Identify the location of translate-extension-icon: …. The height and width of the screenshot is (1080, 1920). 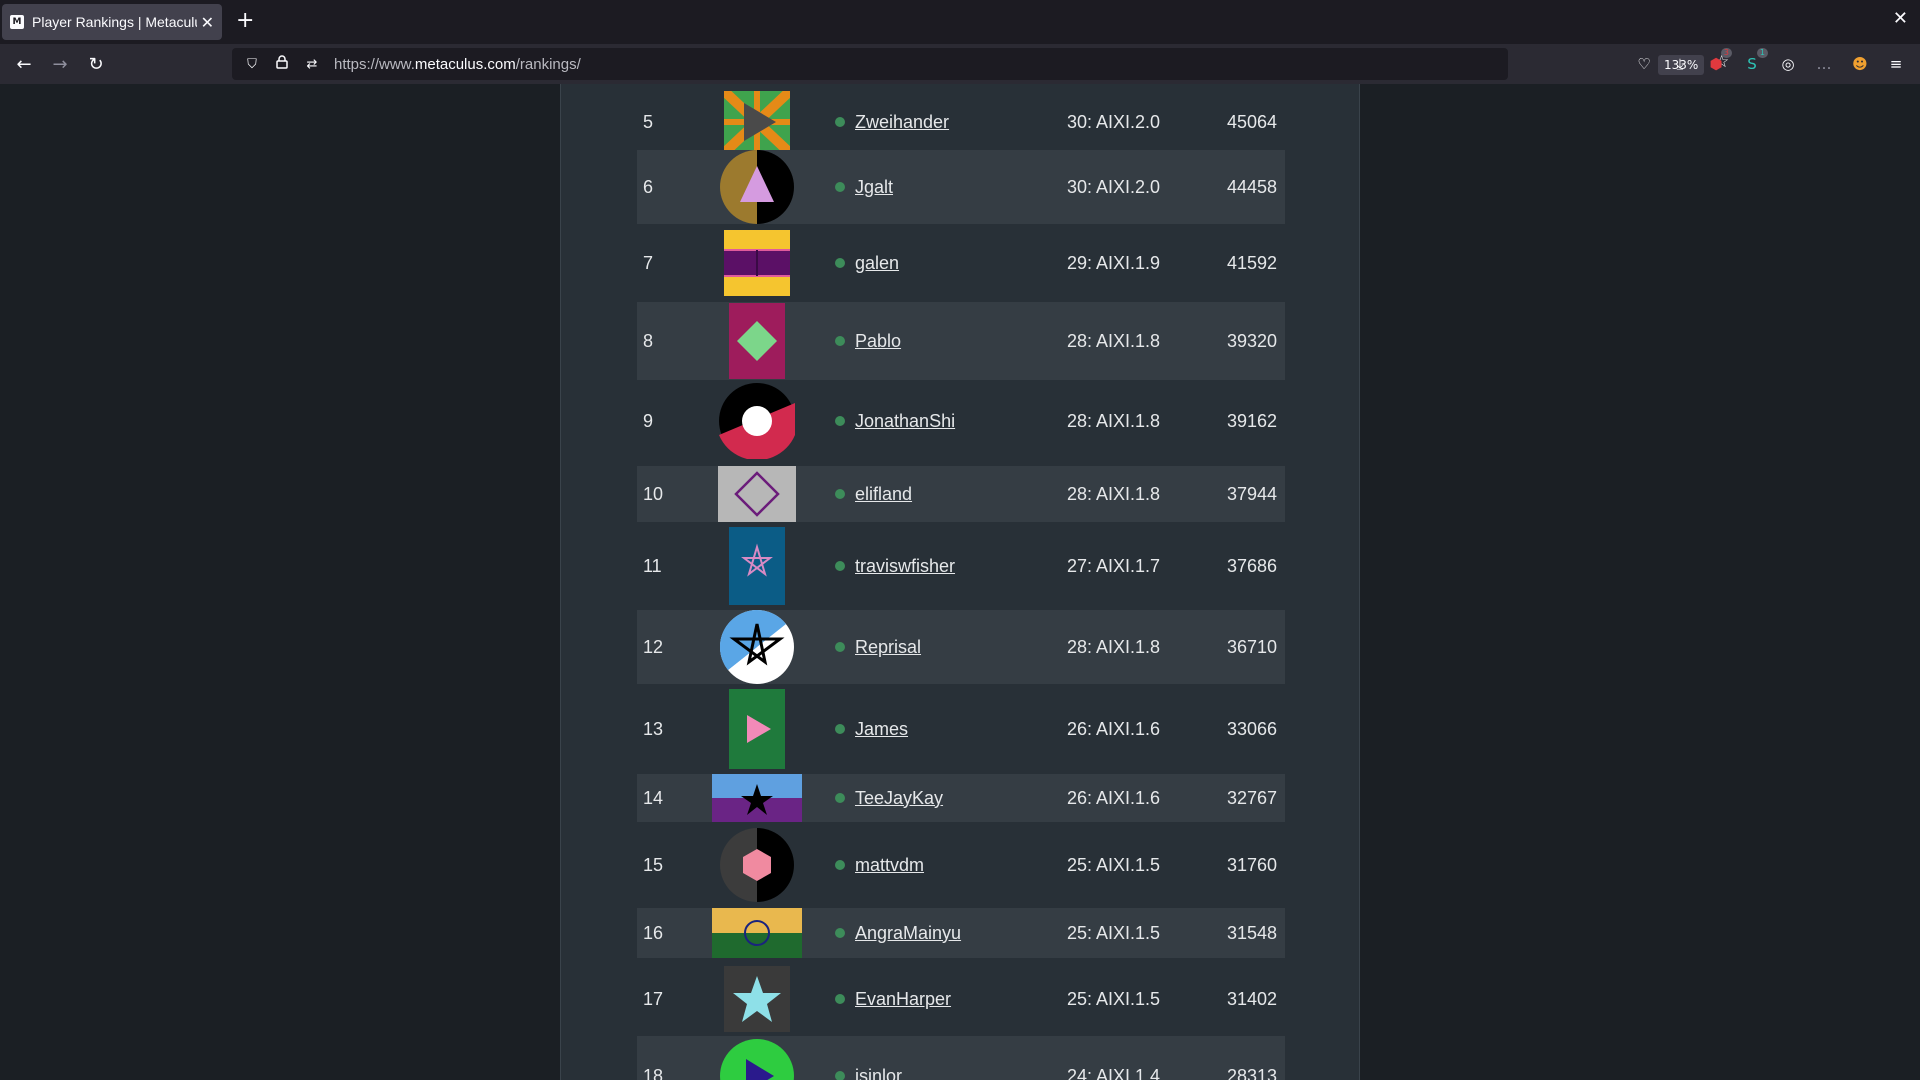
(1824, 64).